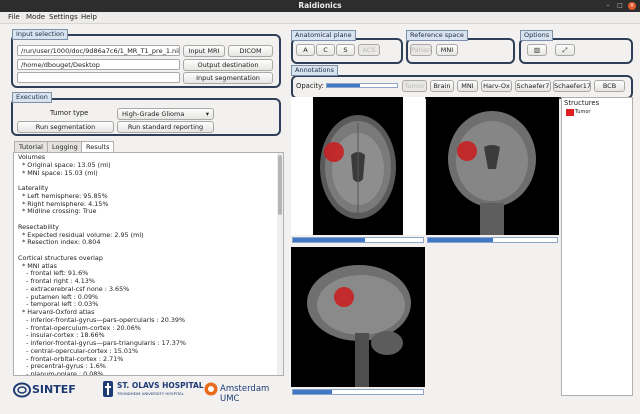 This screenshot has width=640, height=414. I want to click on opacity-slider-fill, so click(343, 85).